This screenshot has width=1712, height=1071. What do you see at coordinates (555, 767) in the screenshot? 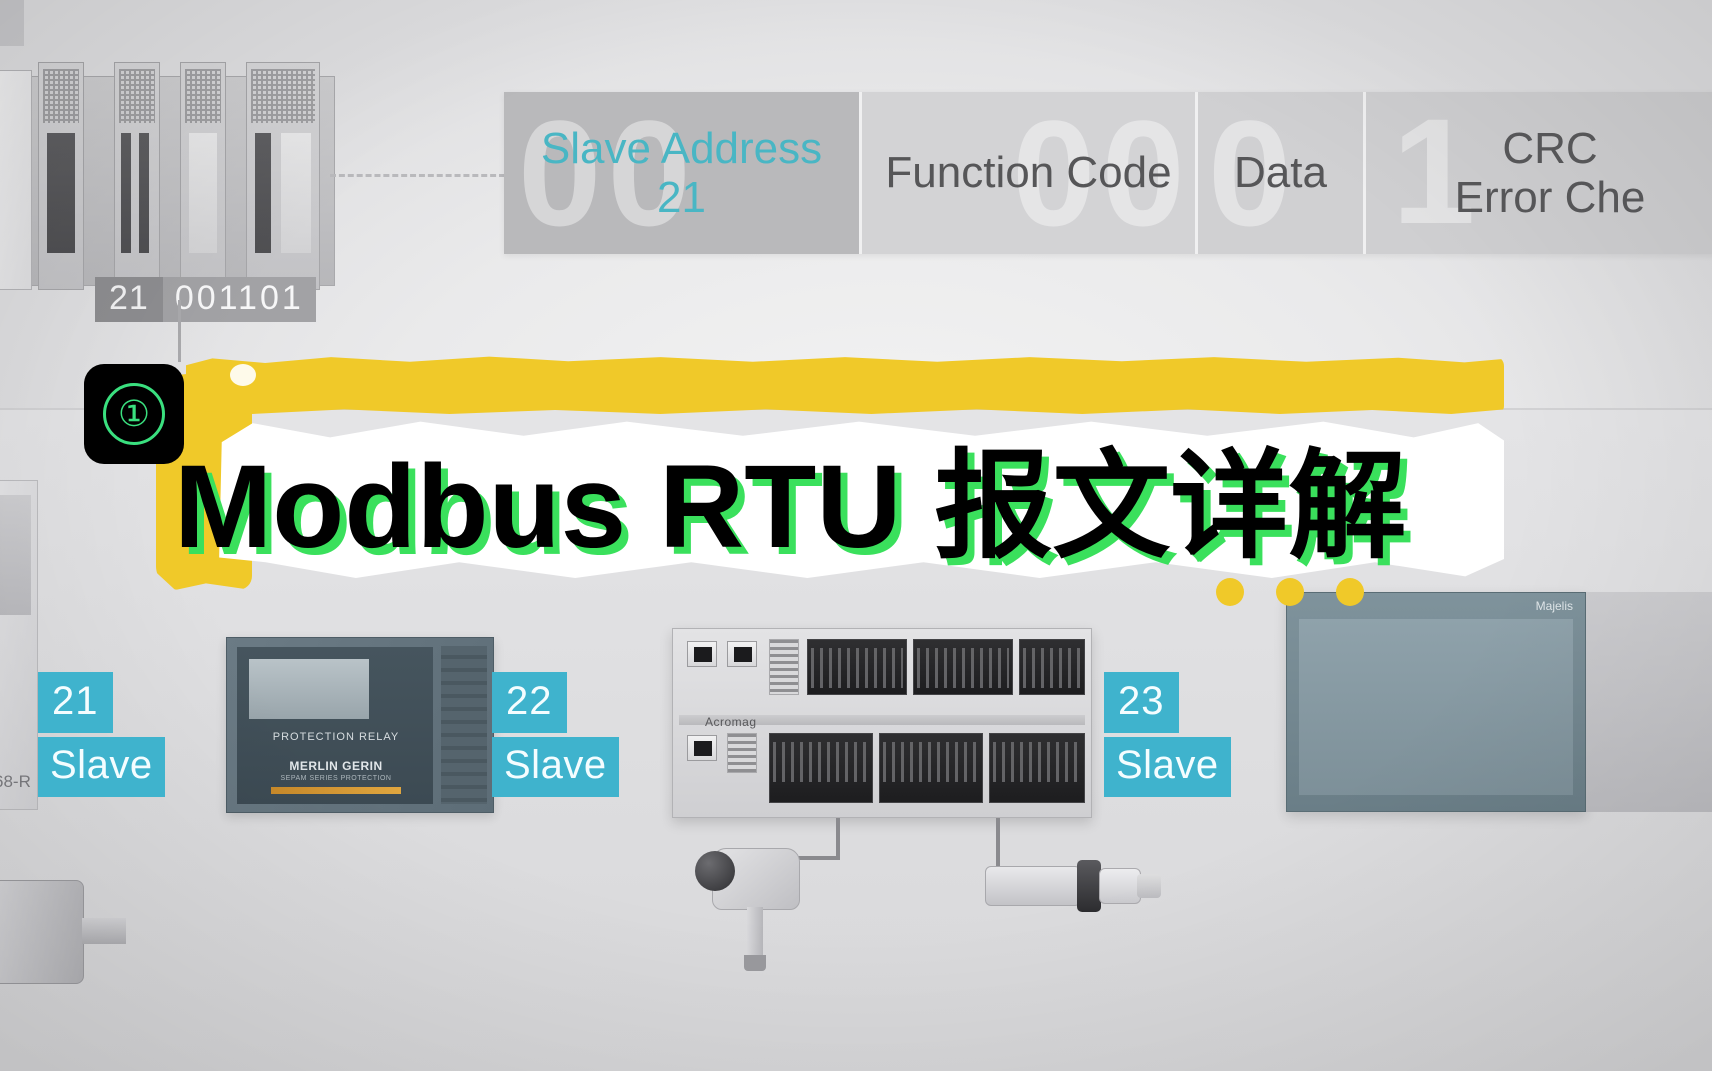
I see `device-22-role: Slave` at bounding box center [555, 767].